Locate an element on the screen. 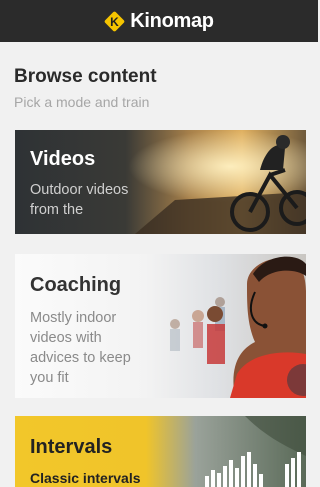 The width and height of the screenshot is (320, 487). svg-text: K is located at coordinates (114, 22).